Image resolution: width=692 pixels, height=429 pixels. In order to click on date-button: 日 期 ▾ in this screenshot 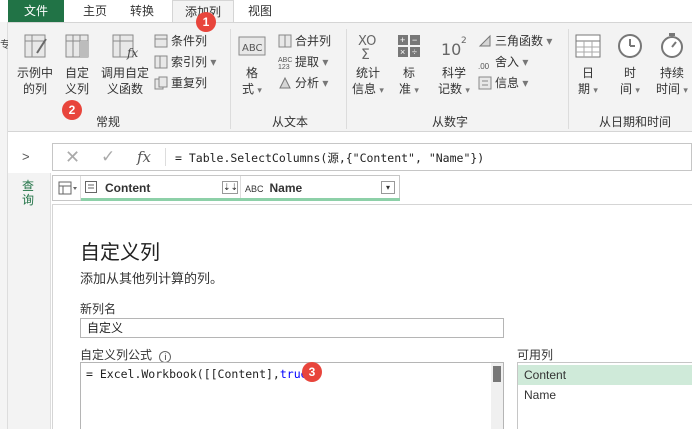, I will do `click(588, 64)`.